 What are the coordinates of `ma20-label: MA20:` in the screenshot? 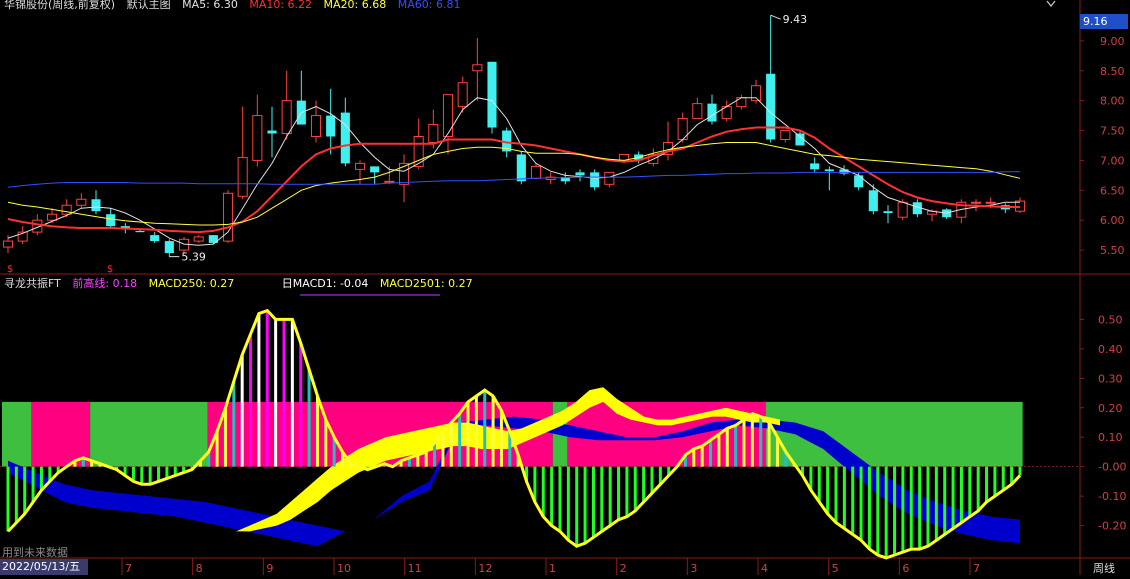 It's located at (341, 5).